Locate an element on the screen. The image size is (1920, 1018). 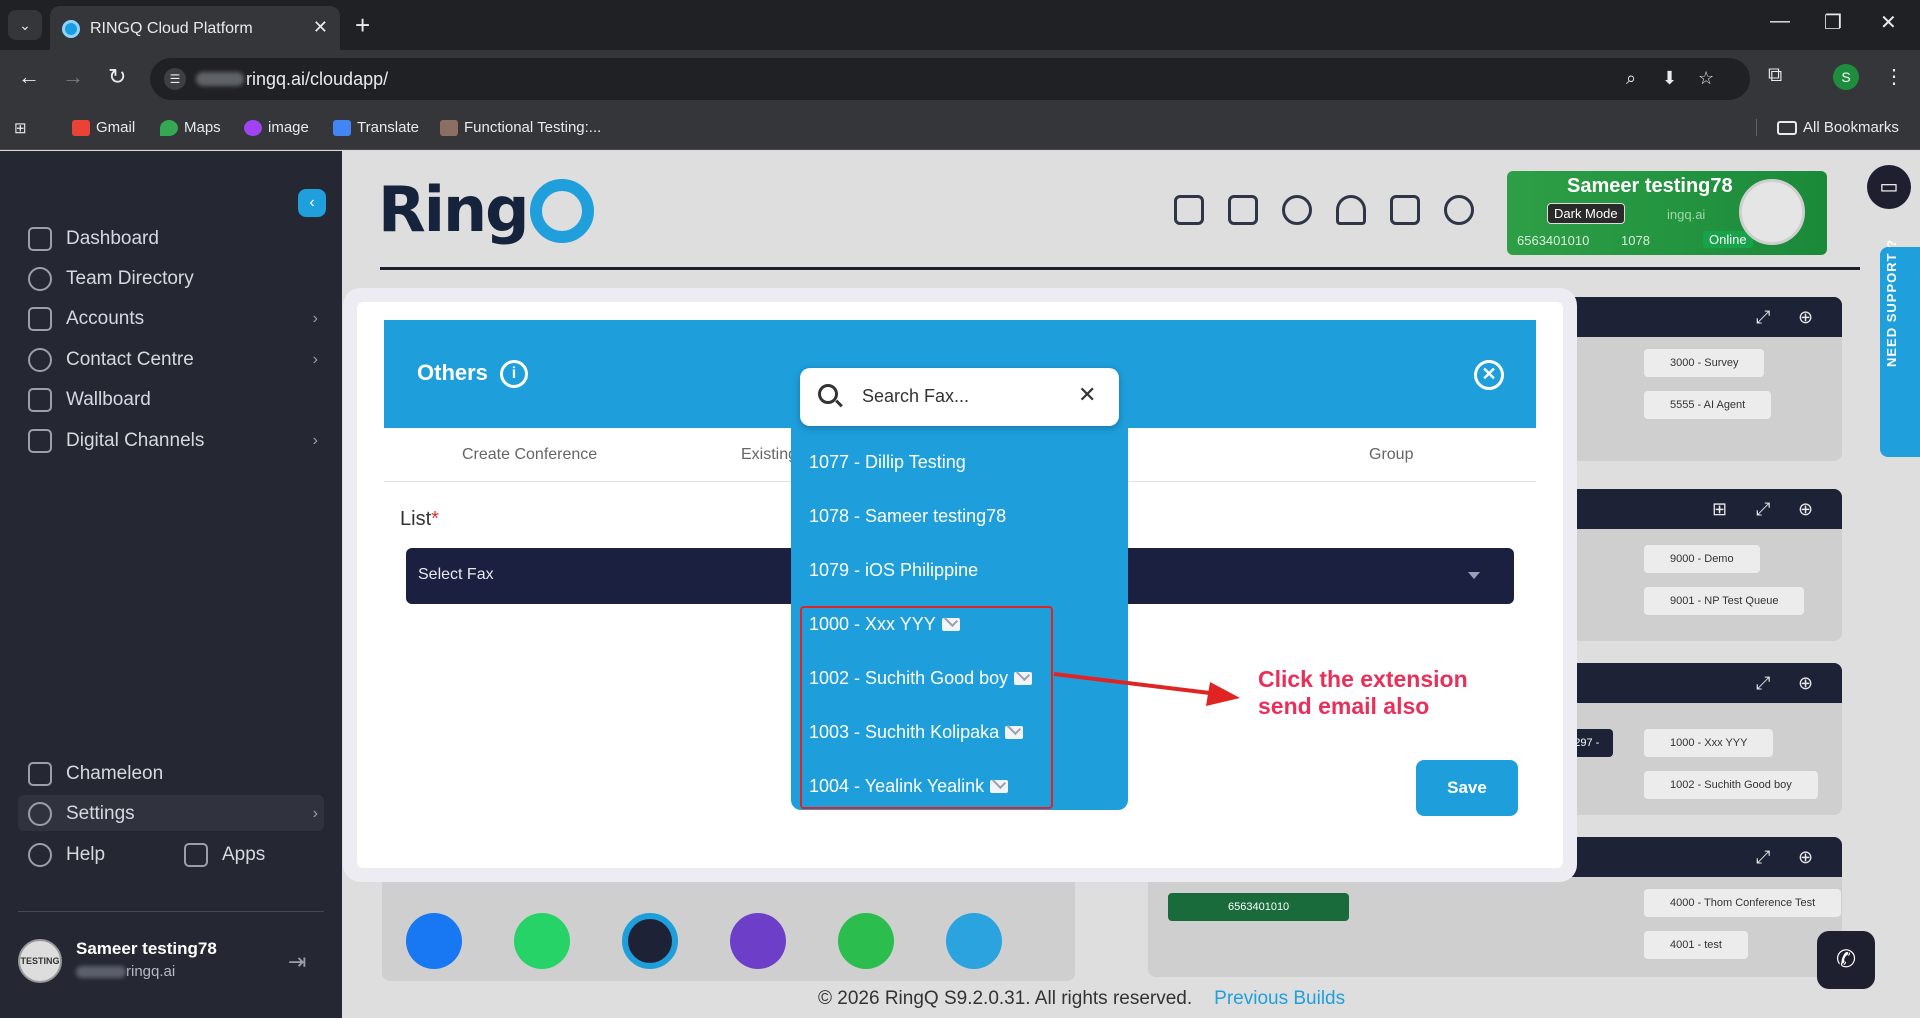
tab-create-conference: Create Conference is located at coordinates (529, 455).